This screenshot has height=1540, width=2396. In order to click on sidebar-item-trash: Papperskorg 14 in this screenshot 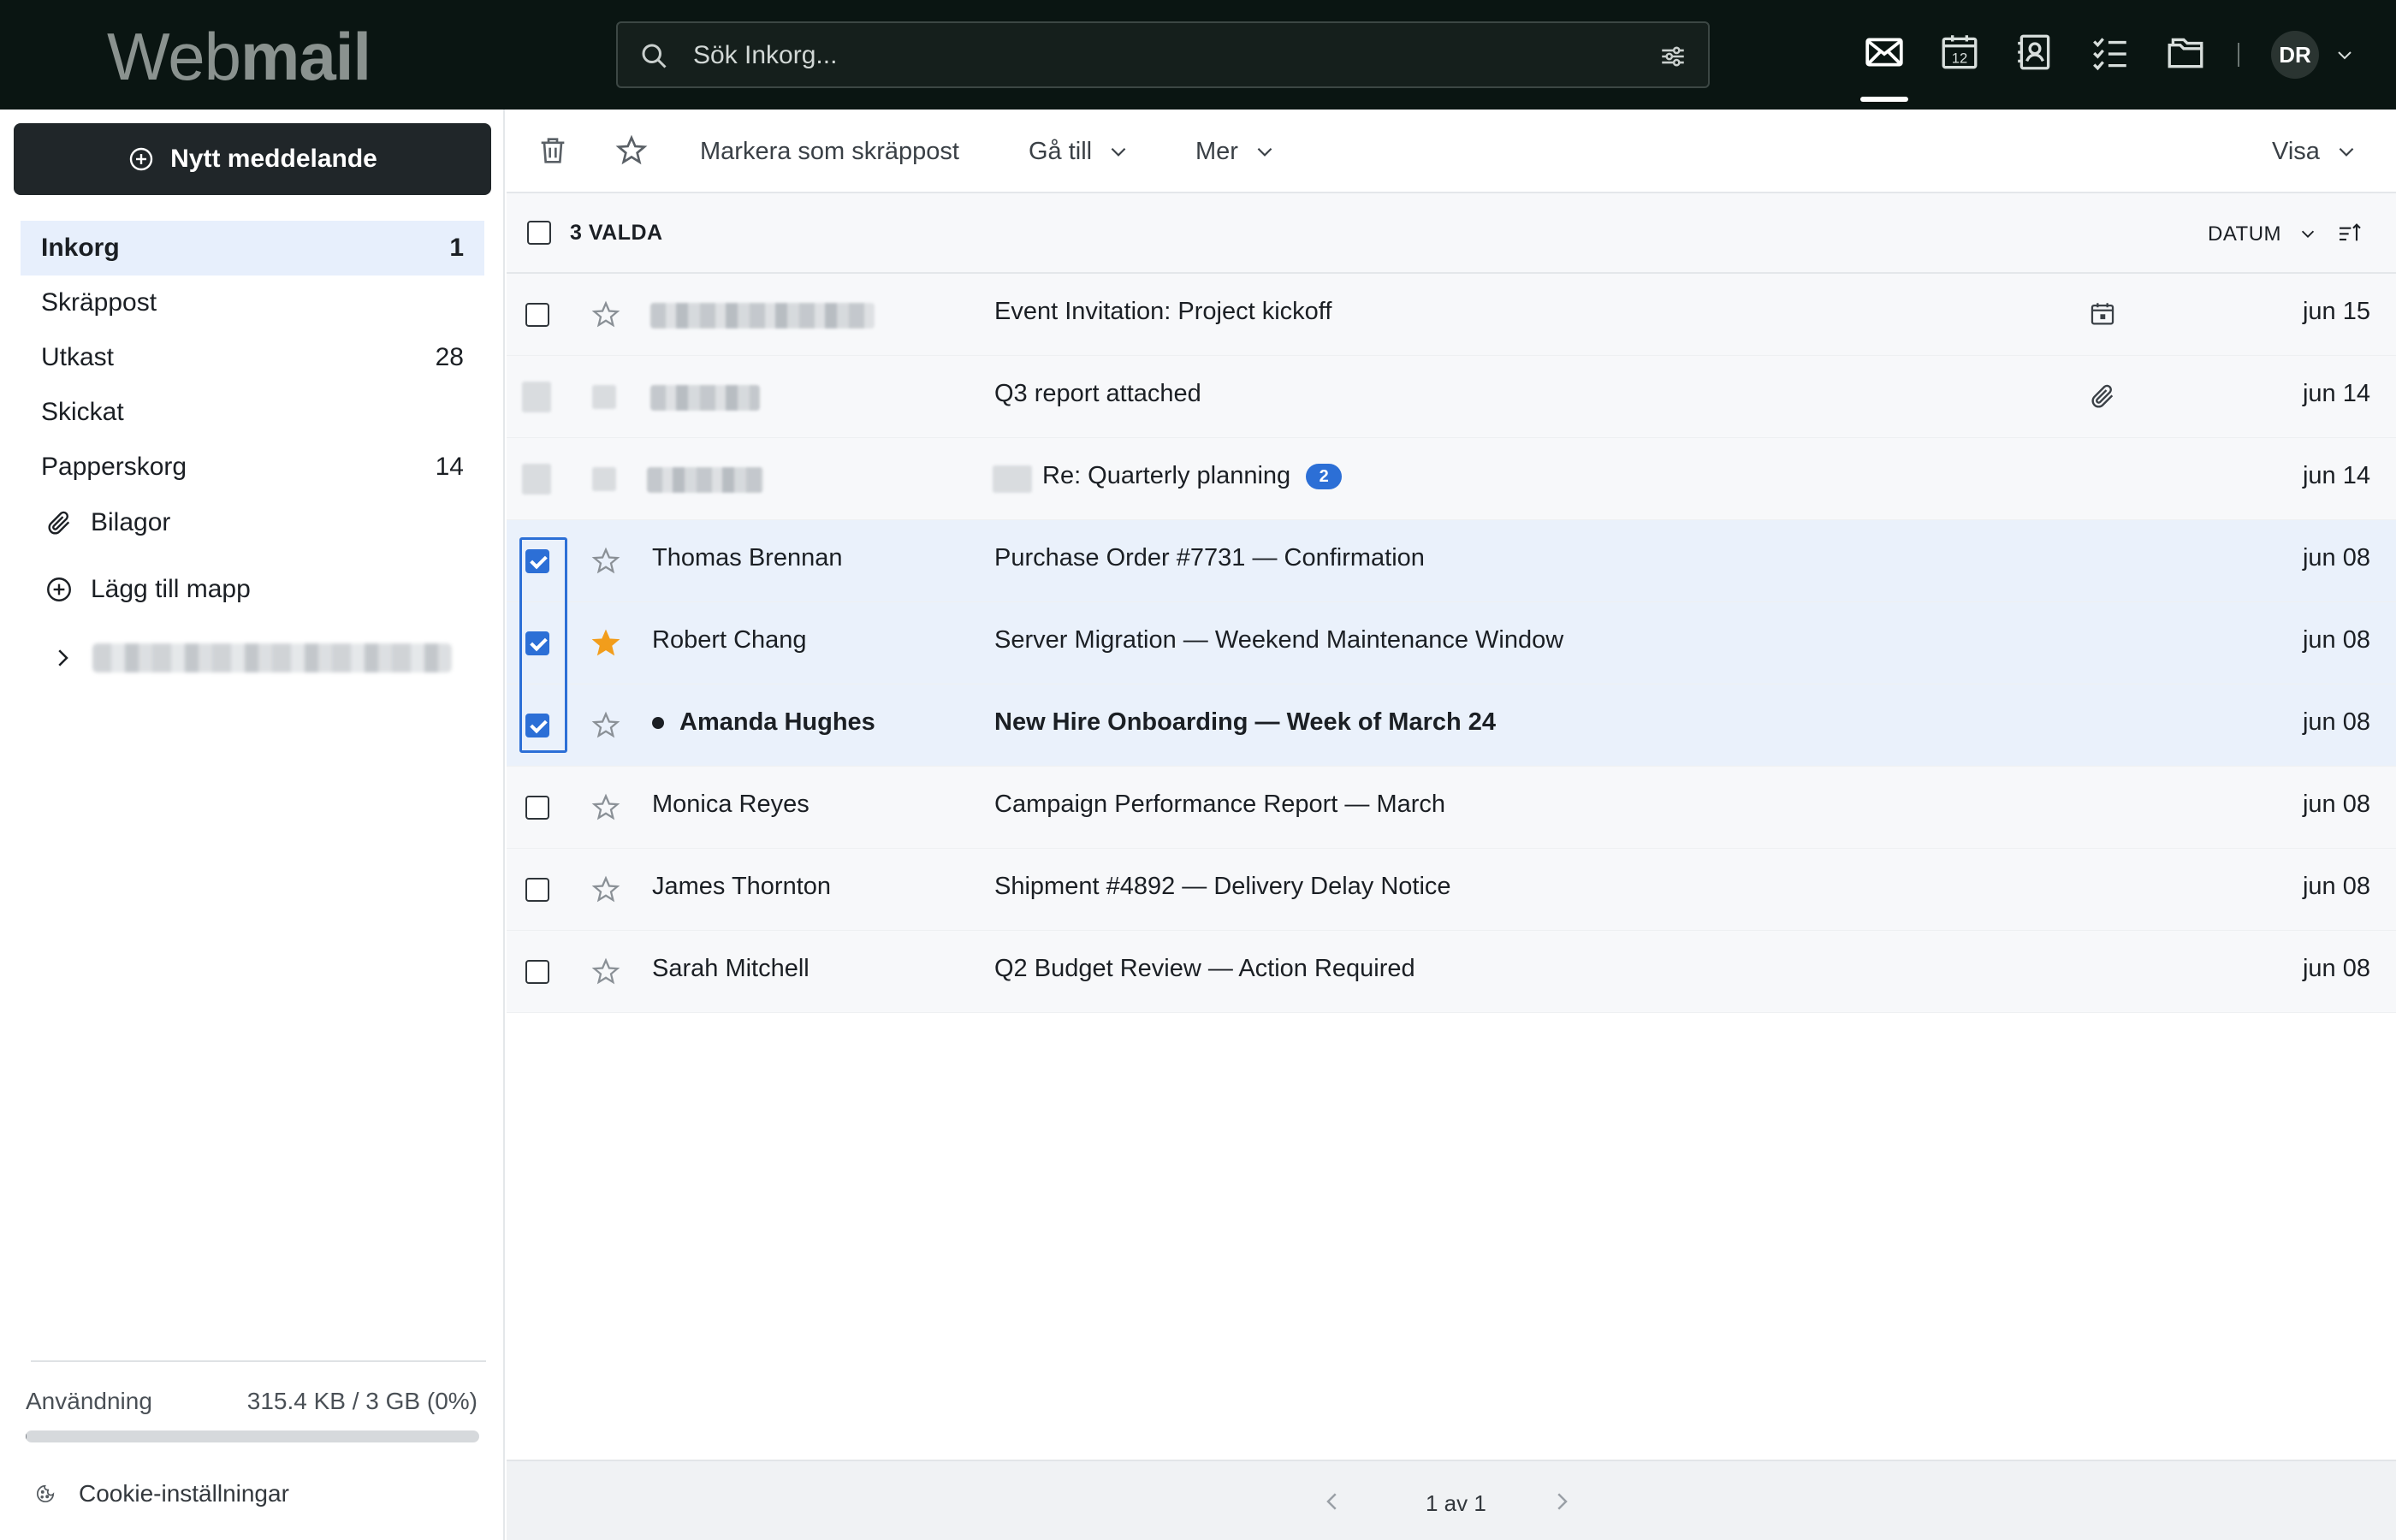, I will do `click(252, 467)`.